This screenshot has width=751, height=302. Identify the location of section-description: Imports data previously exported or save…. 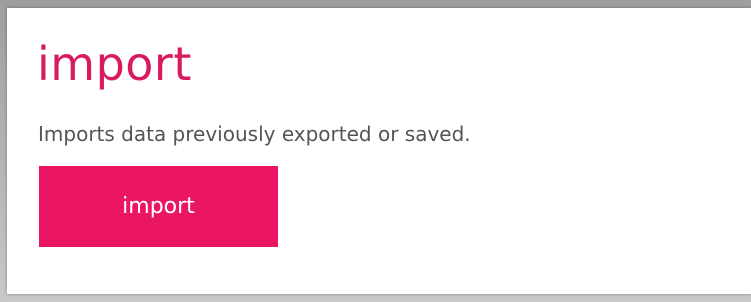
(254, 134).